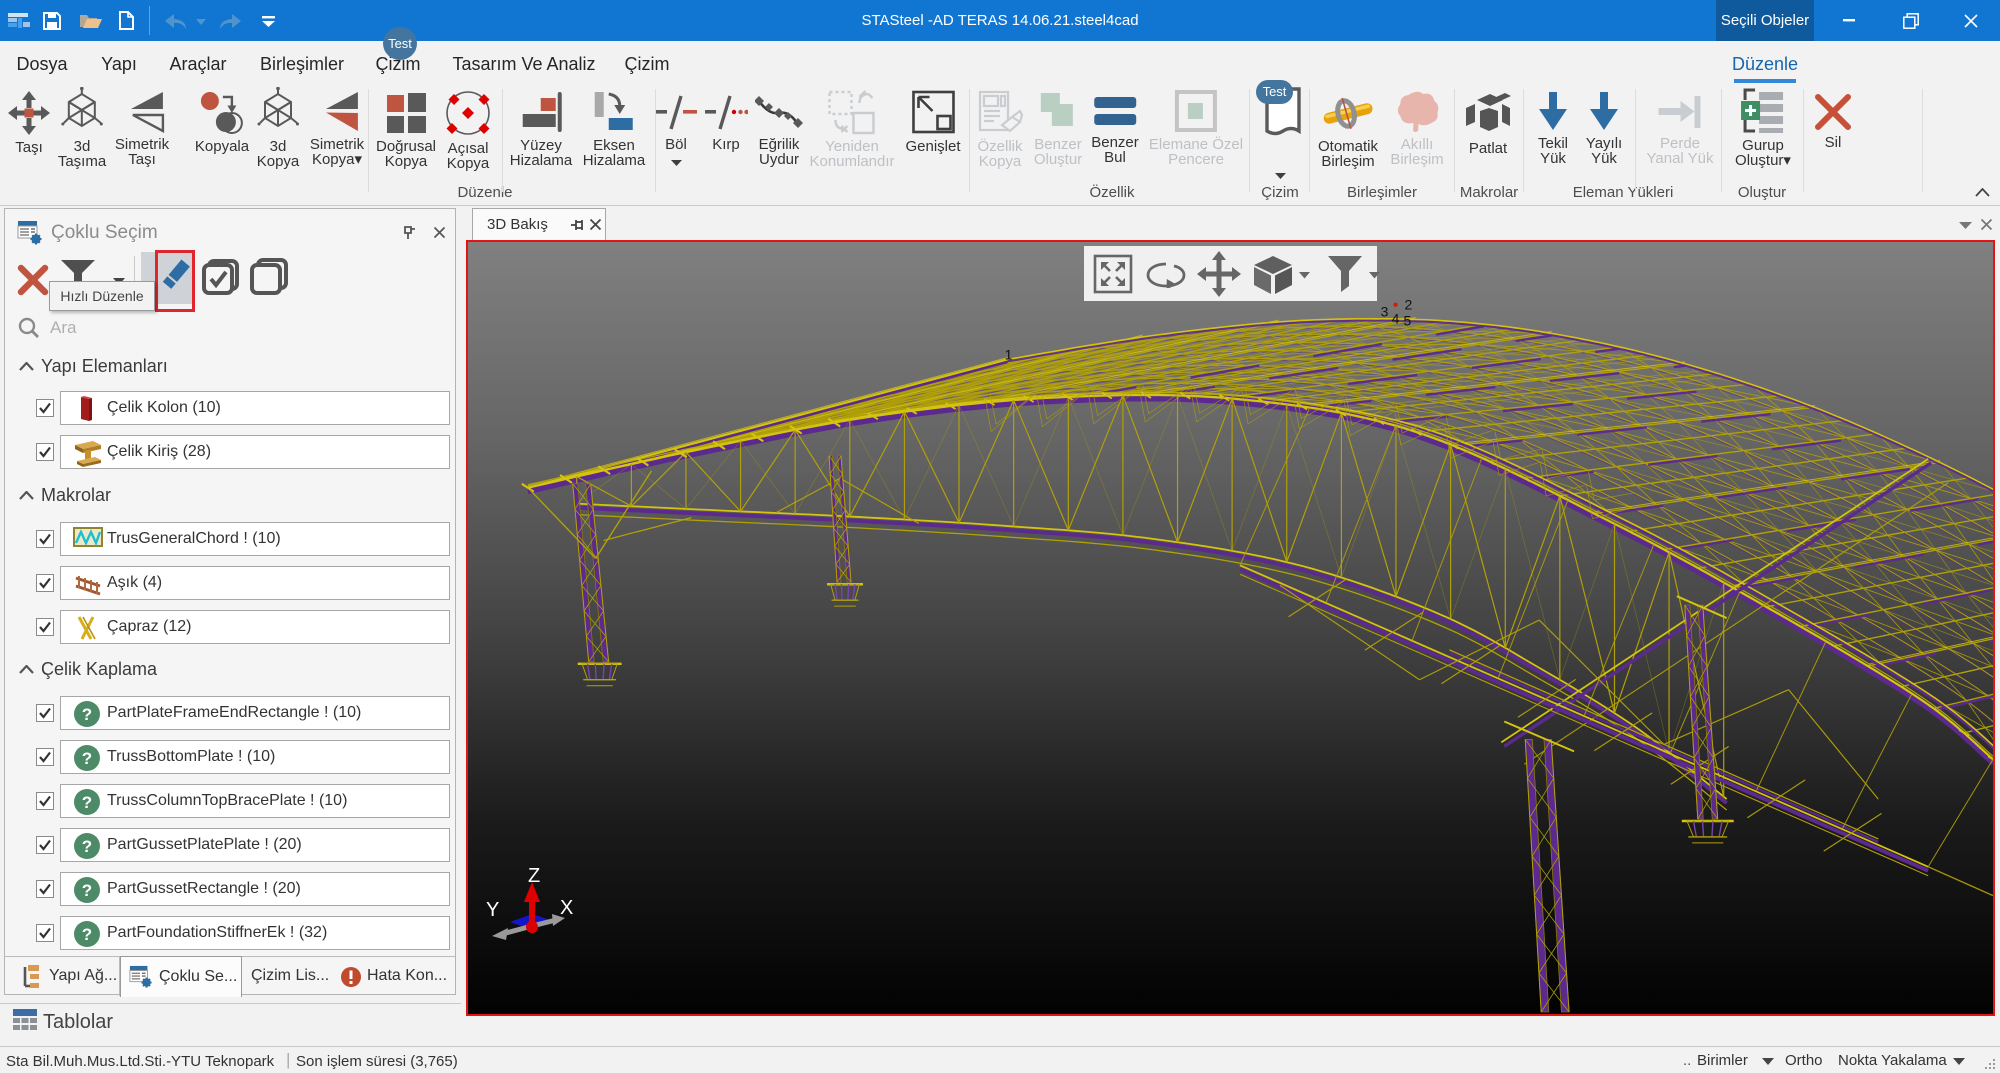 Image resolution: width=2000 pixels, height=1073 pixels. I want to click on svg-text: 3, so click(1385, 312).